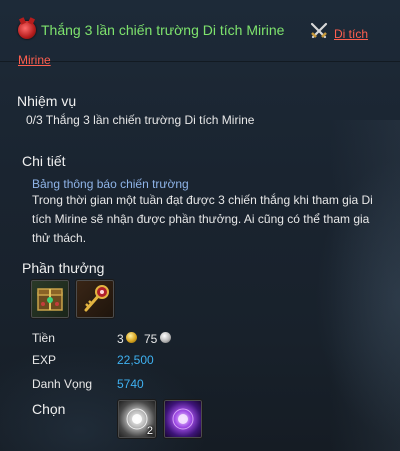 The height and width of the screenshot is (451, 400). What do you see at coordinates (130, 384) in the screenshot?
I see `reputation-value: 5740` at bounding box center [130, 384].